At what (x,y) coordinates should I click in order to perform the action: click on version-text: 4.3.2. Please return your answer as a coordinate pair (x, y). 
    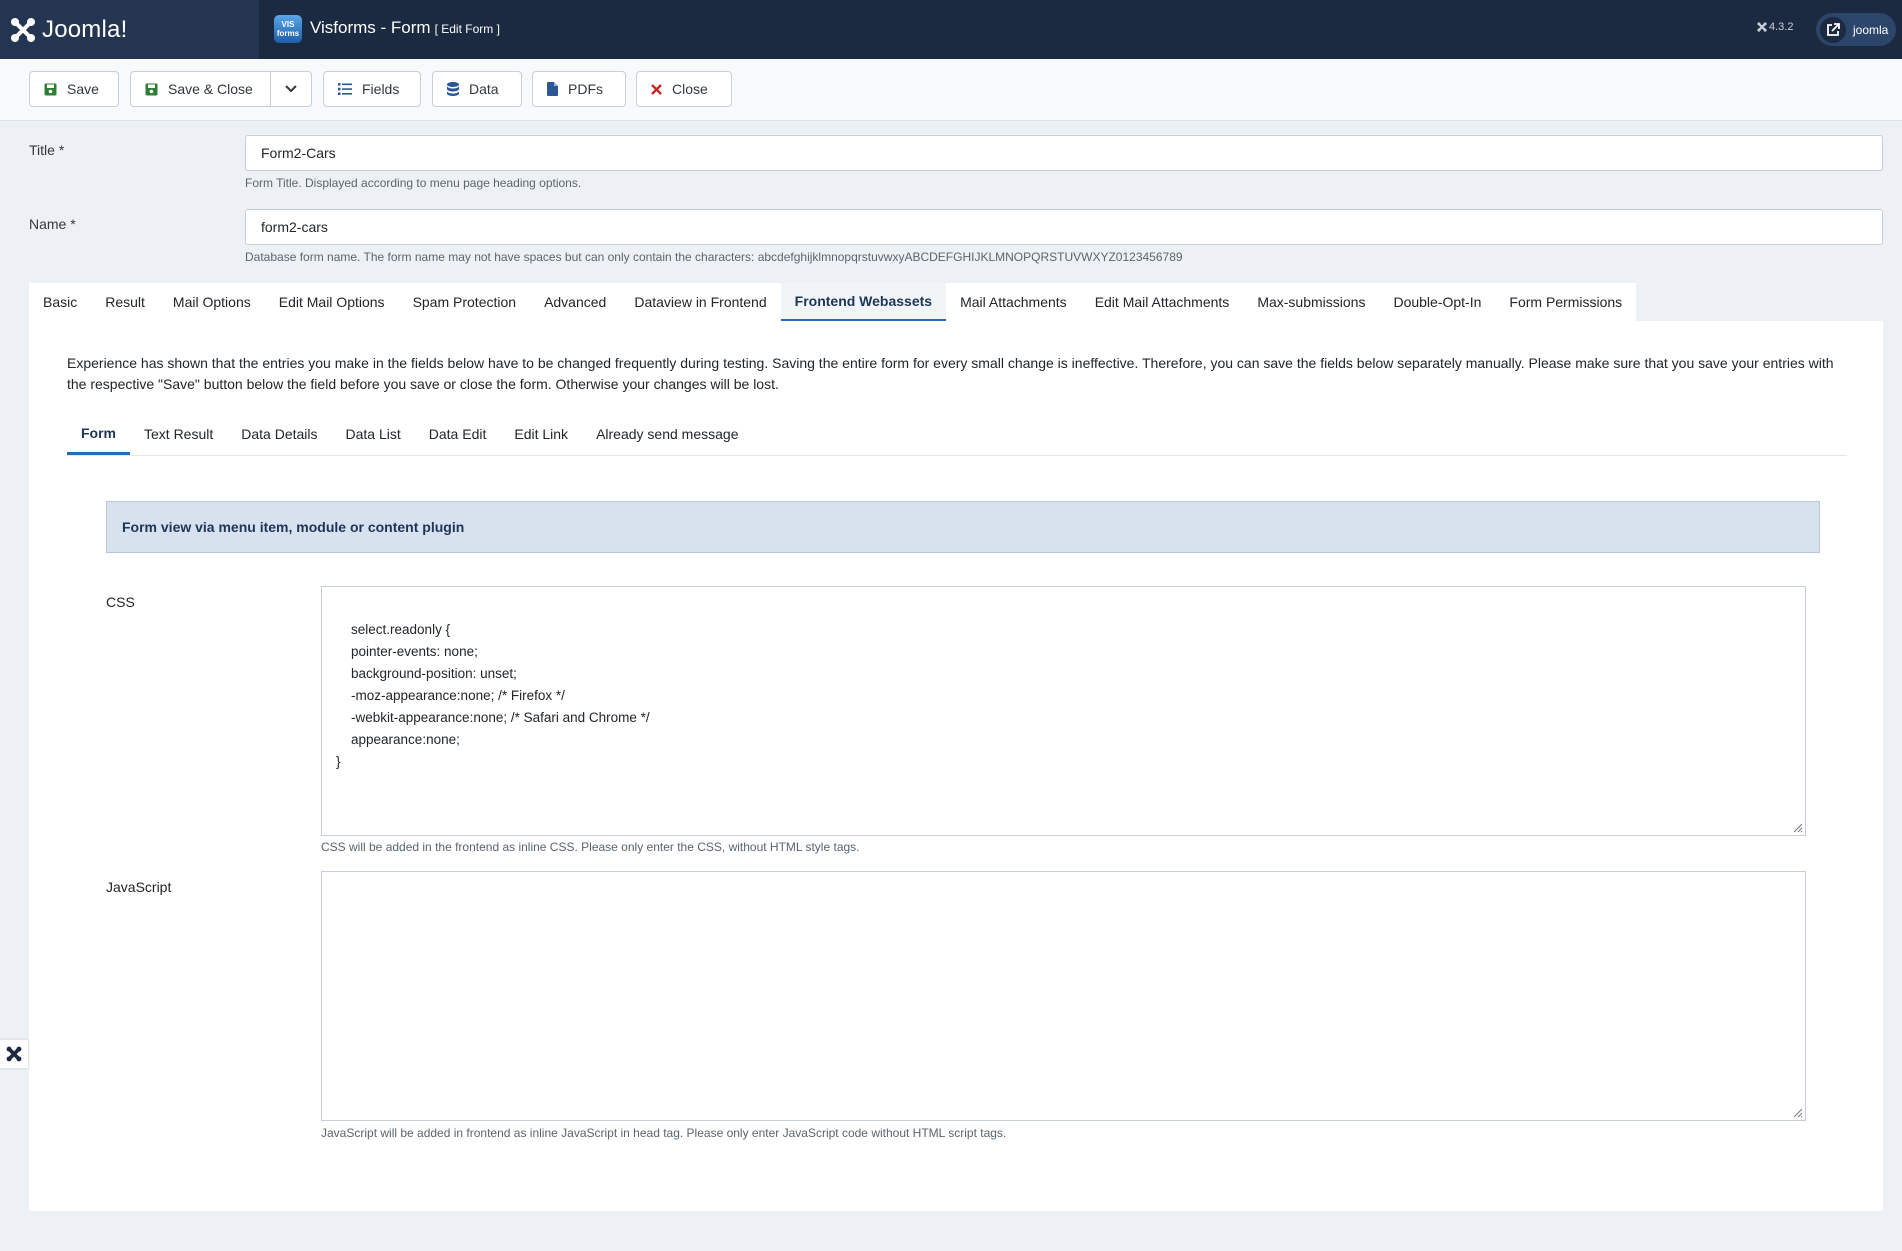
    Looking at the image, I should click on (1781, 27).